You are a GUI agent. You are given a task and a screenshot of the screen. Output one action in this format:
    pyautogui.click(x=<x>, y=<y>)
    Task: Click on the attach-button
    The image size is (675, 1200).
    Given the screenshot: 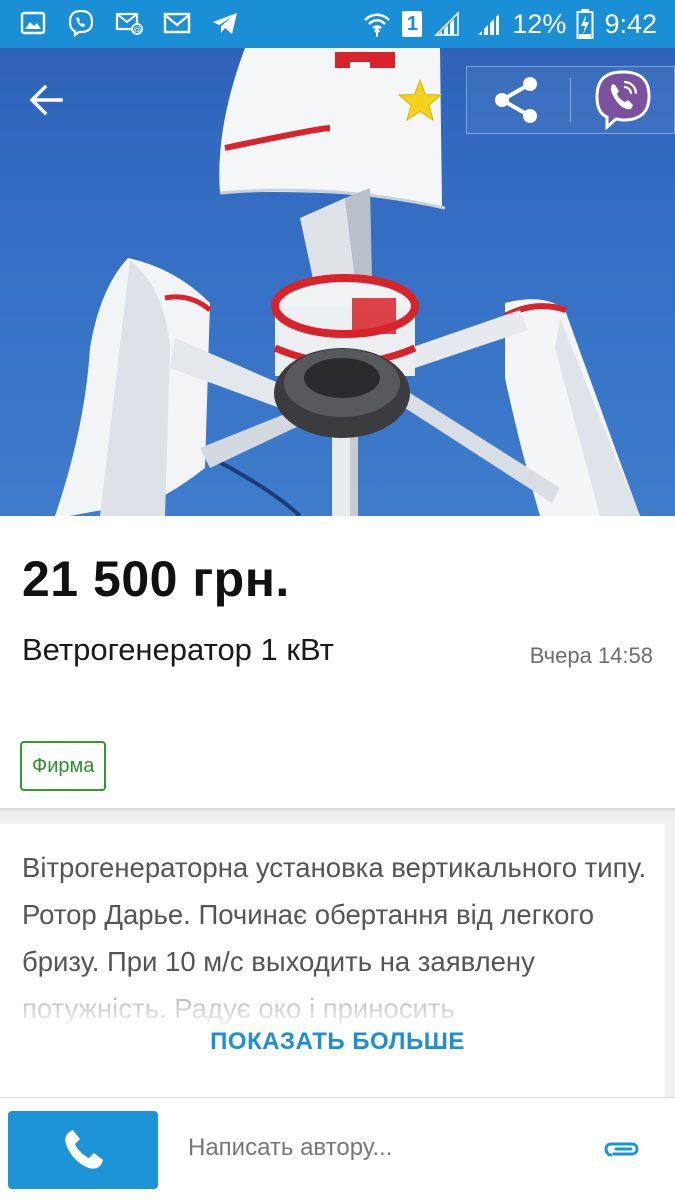 What is the action you would take?
    pyautogui.click(x=622, y=1149)
    